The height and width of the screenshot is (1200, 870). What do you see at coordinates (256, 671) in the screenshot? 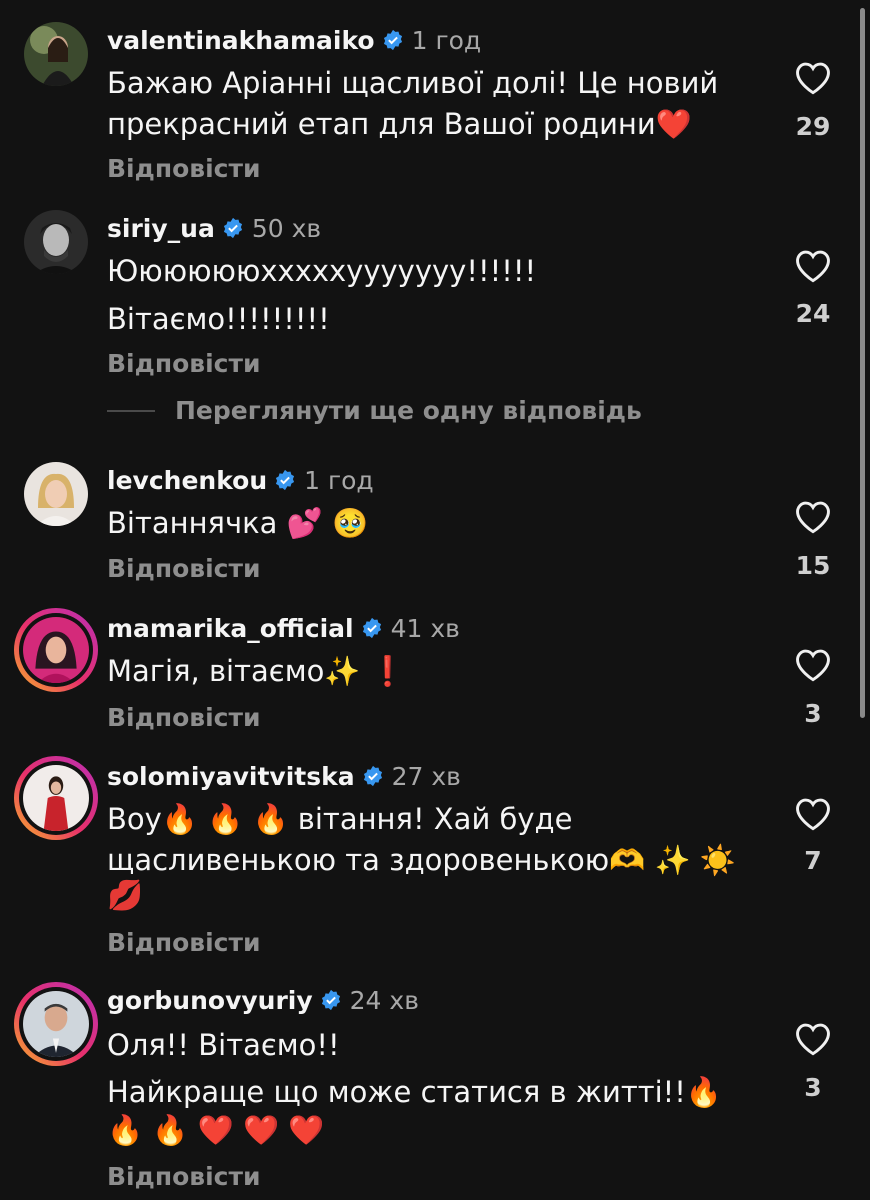
I see `comment-text-line: Магія, вітаємо✨ ❗` at bounding box center [256, 671].